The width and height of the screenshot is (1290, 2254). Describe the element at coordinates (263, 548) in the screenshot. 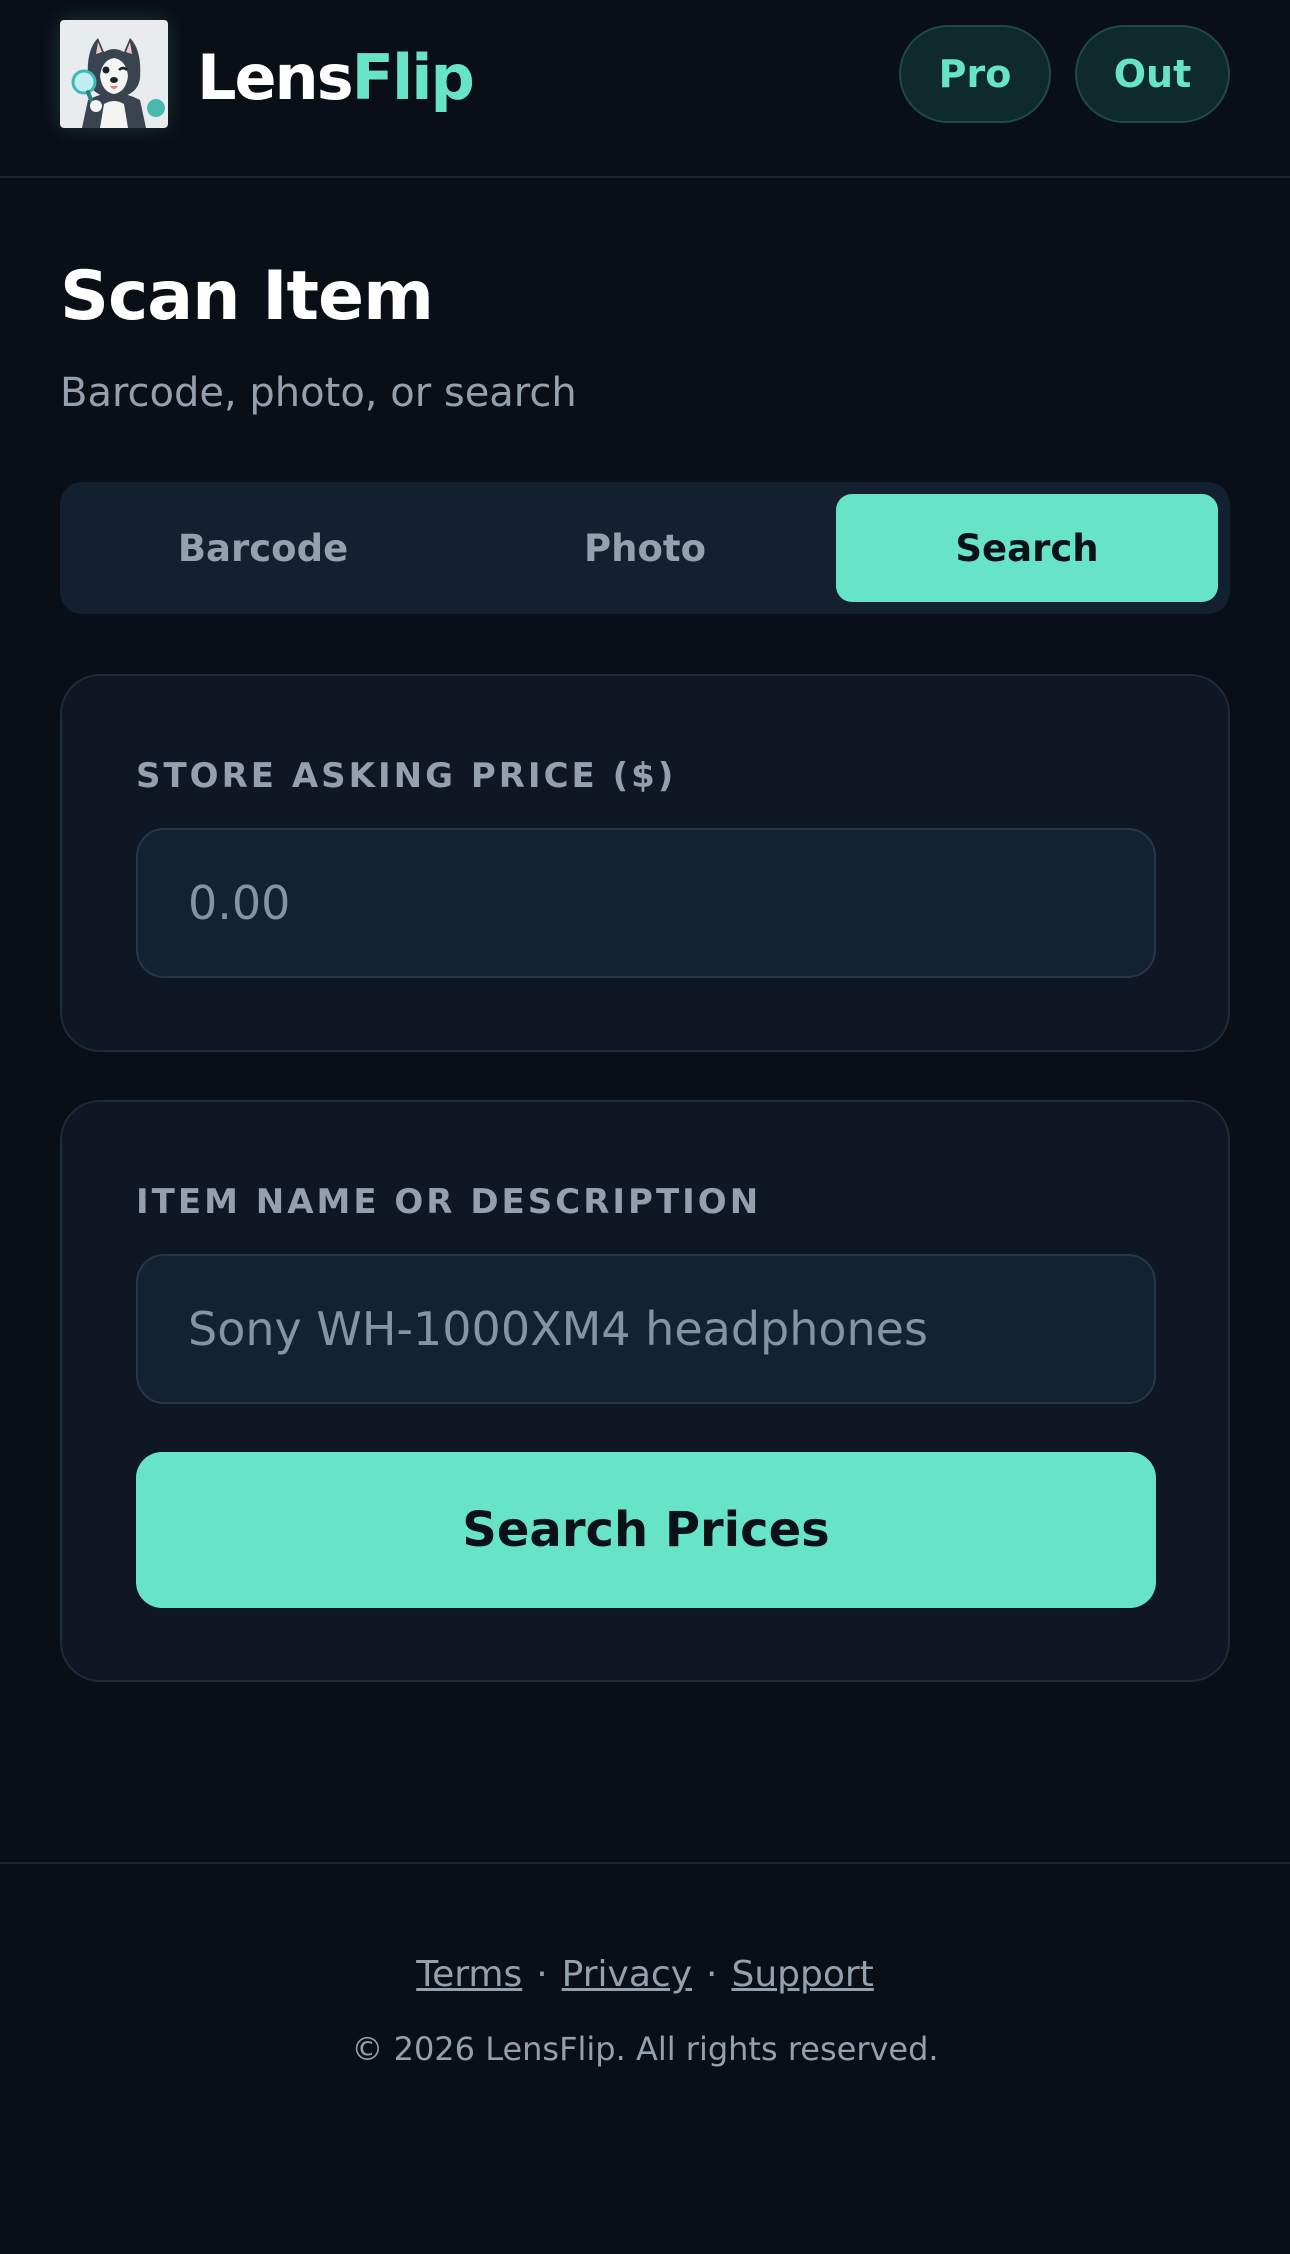

I see `tab-barcode: Barcode` at that location.